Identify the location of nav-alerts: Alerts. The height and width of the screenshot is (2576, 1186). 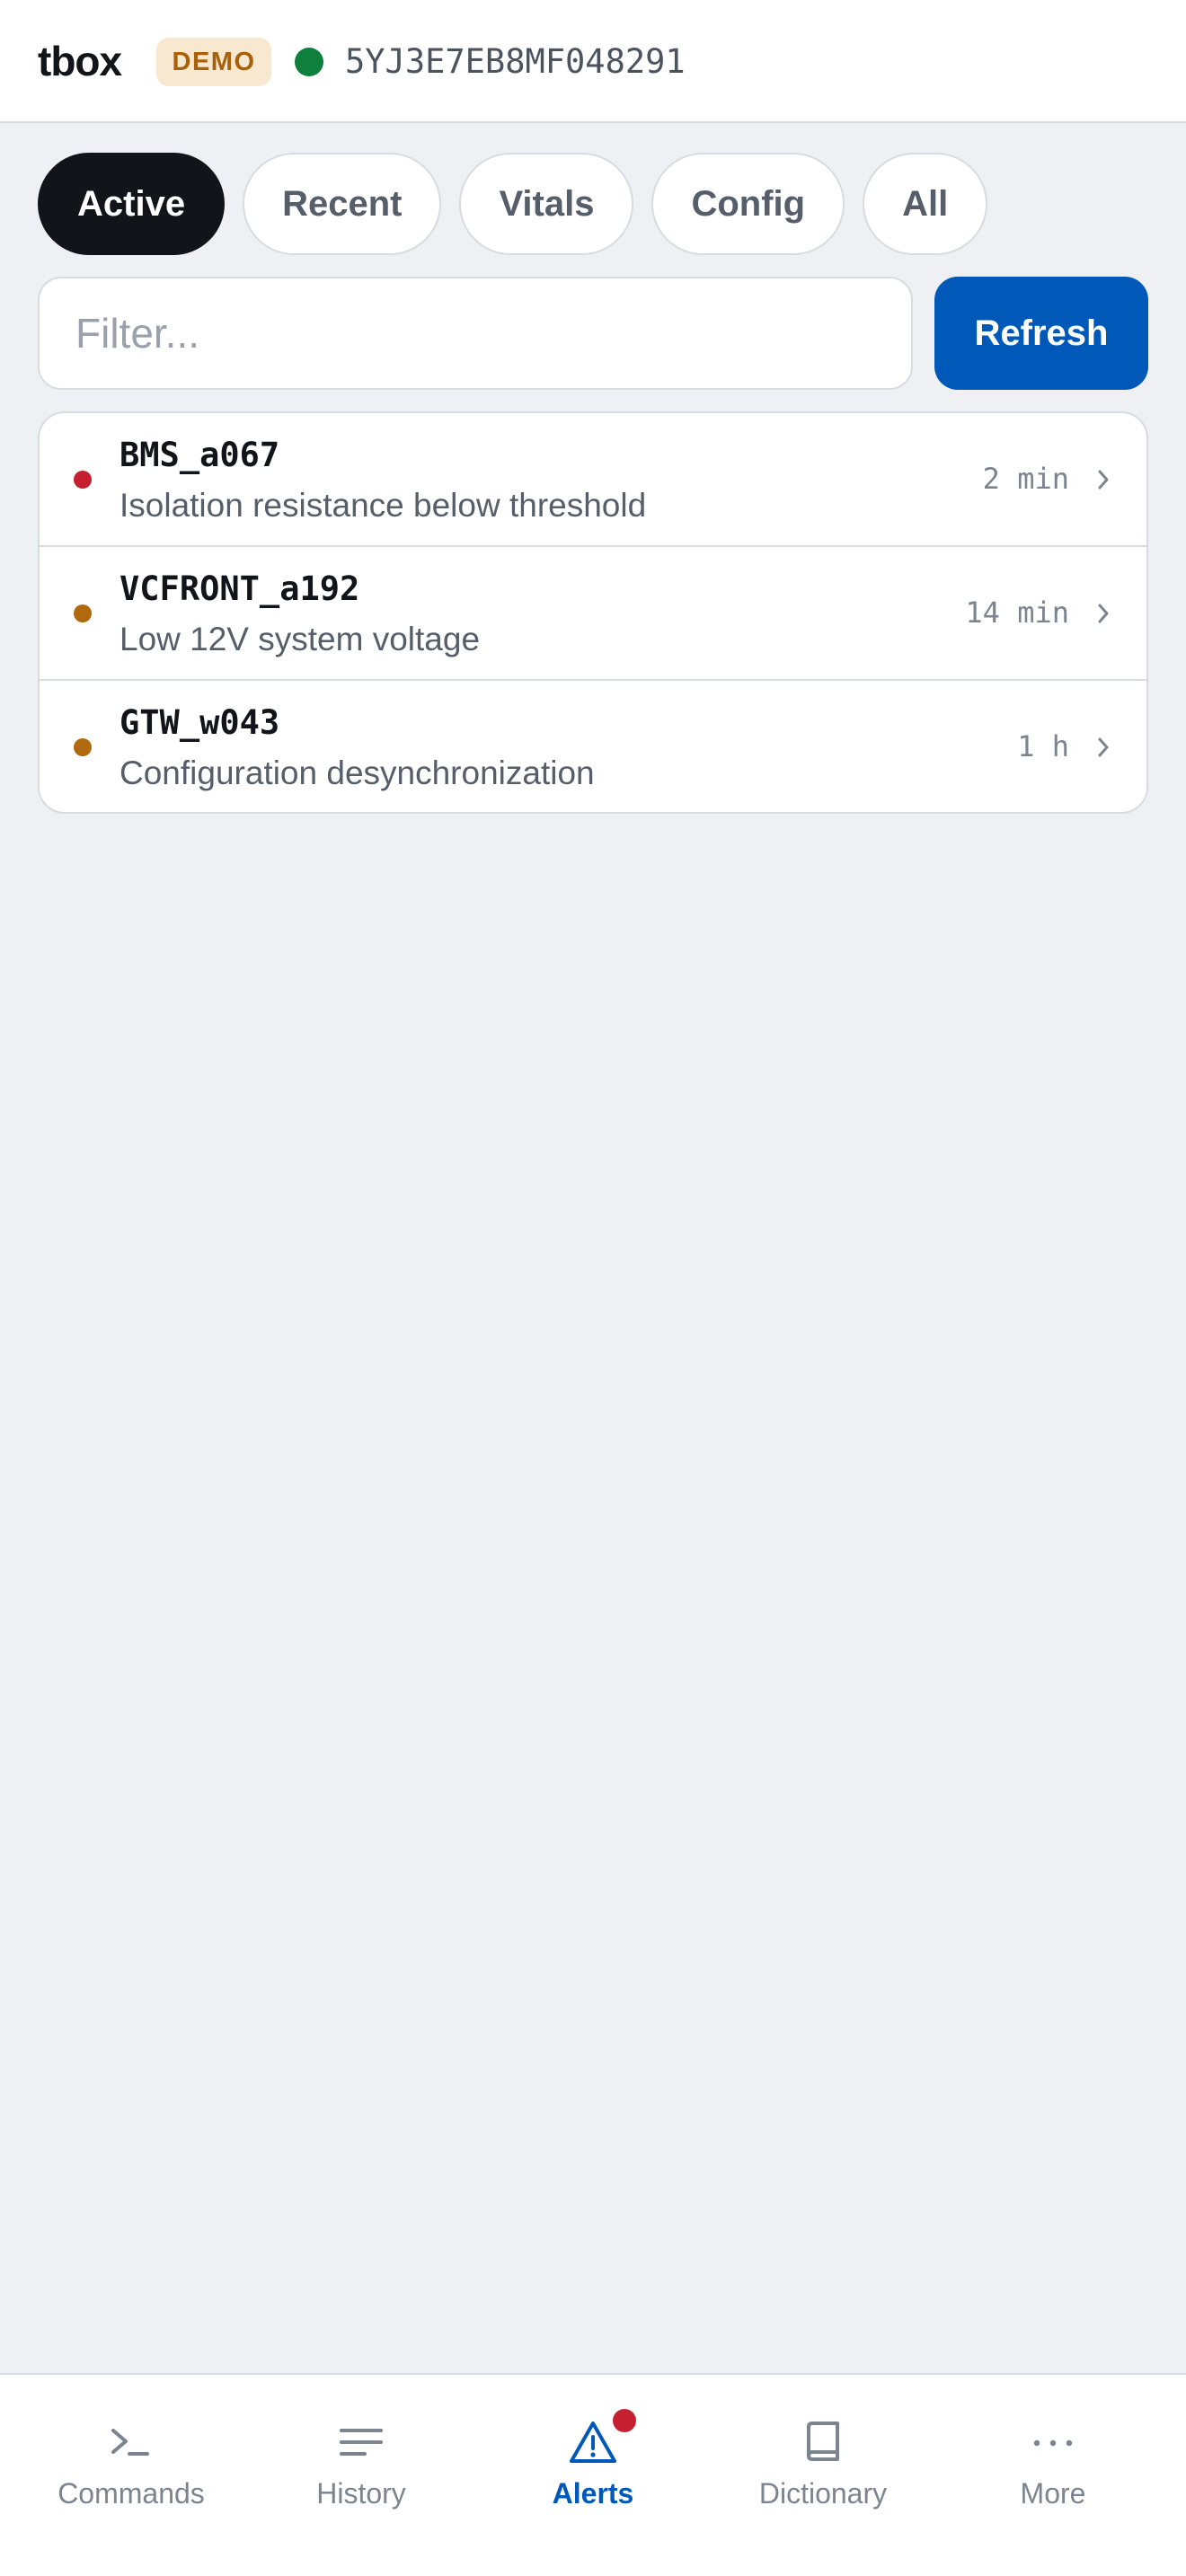
(593, 2442).